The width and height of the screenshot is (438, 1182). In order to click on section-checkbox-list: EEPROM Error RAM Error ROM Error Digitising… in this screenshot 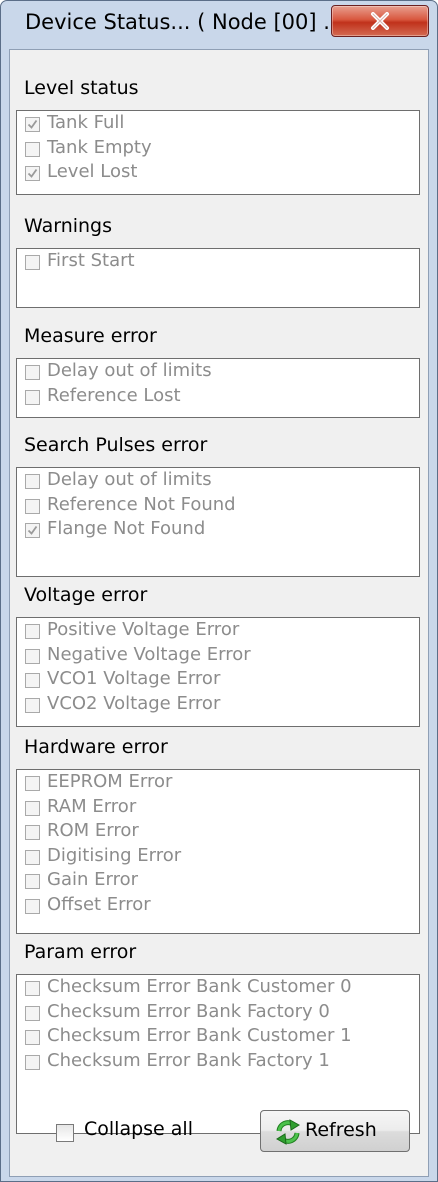, I will do `click(218, 851)`.